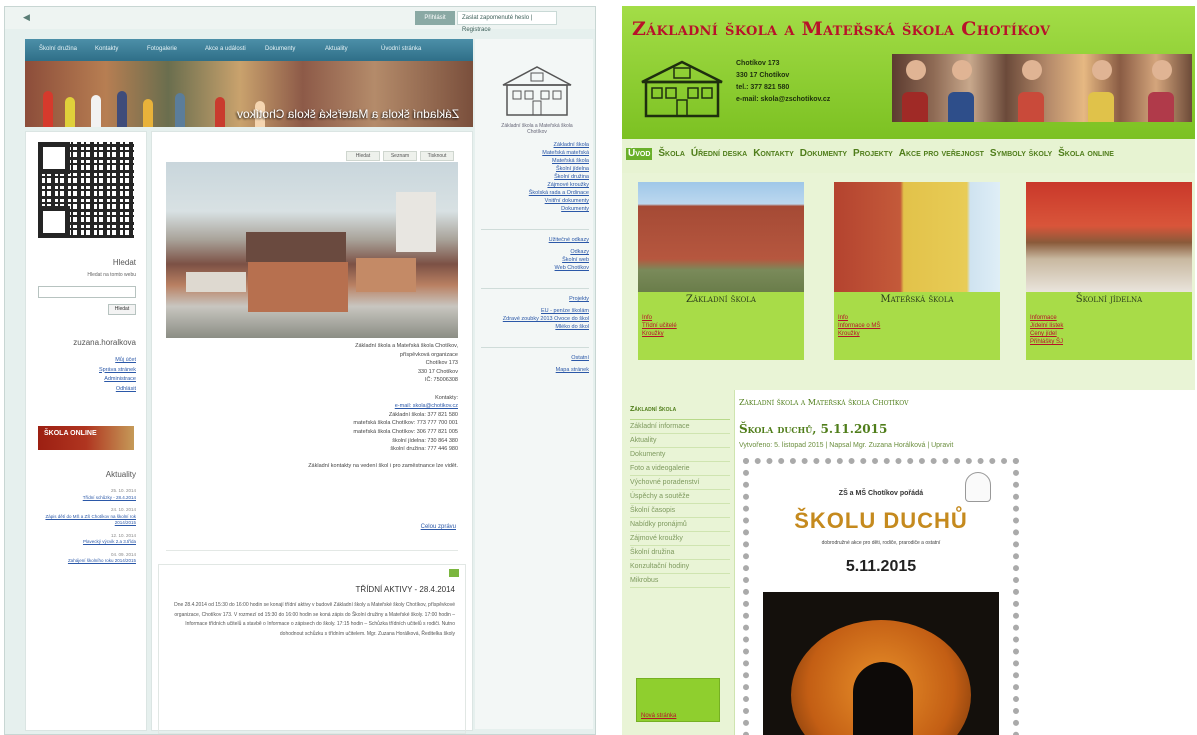 This screenshot has width=1197, height=735. I want to click on nav-item: Akce pro veřejnost, so click(941, 154).